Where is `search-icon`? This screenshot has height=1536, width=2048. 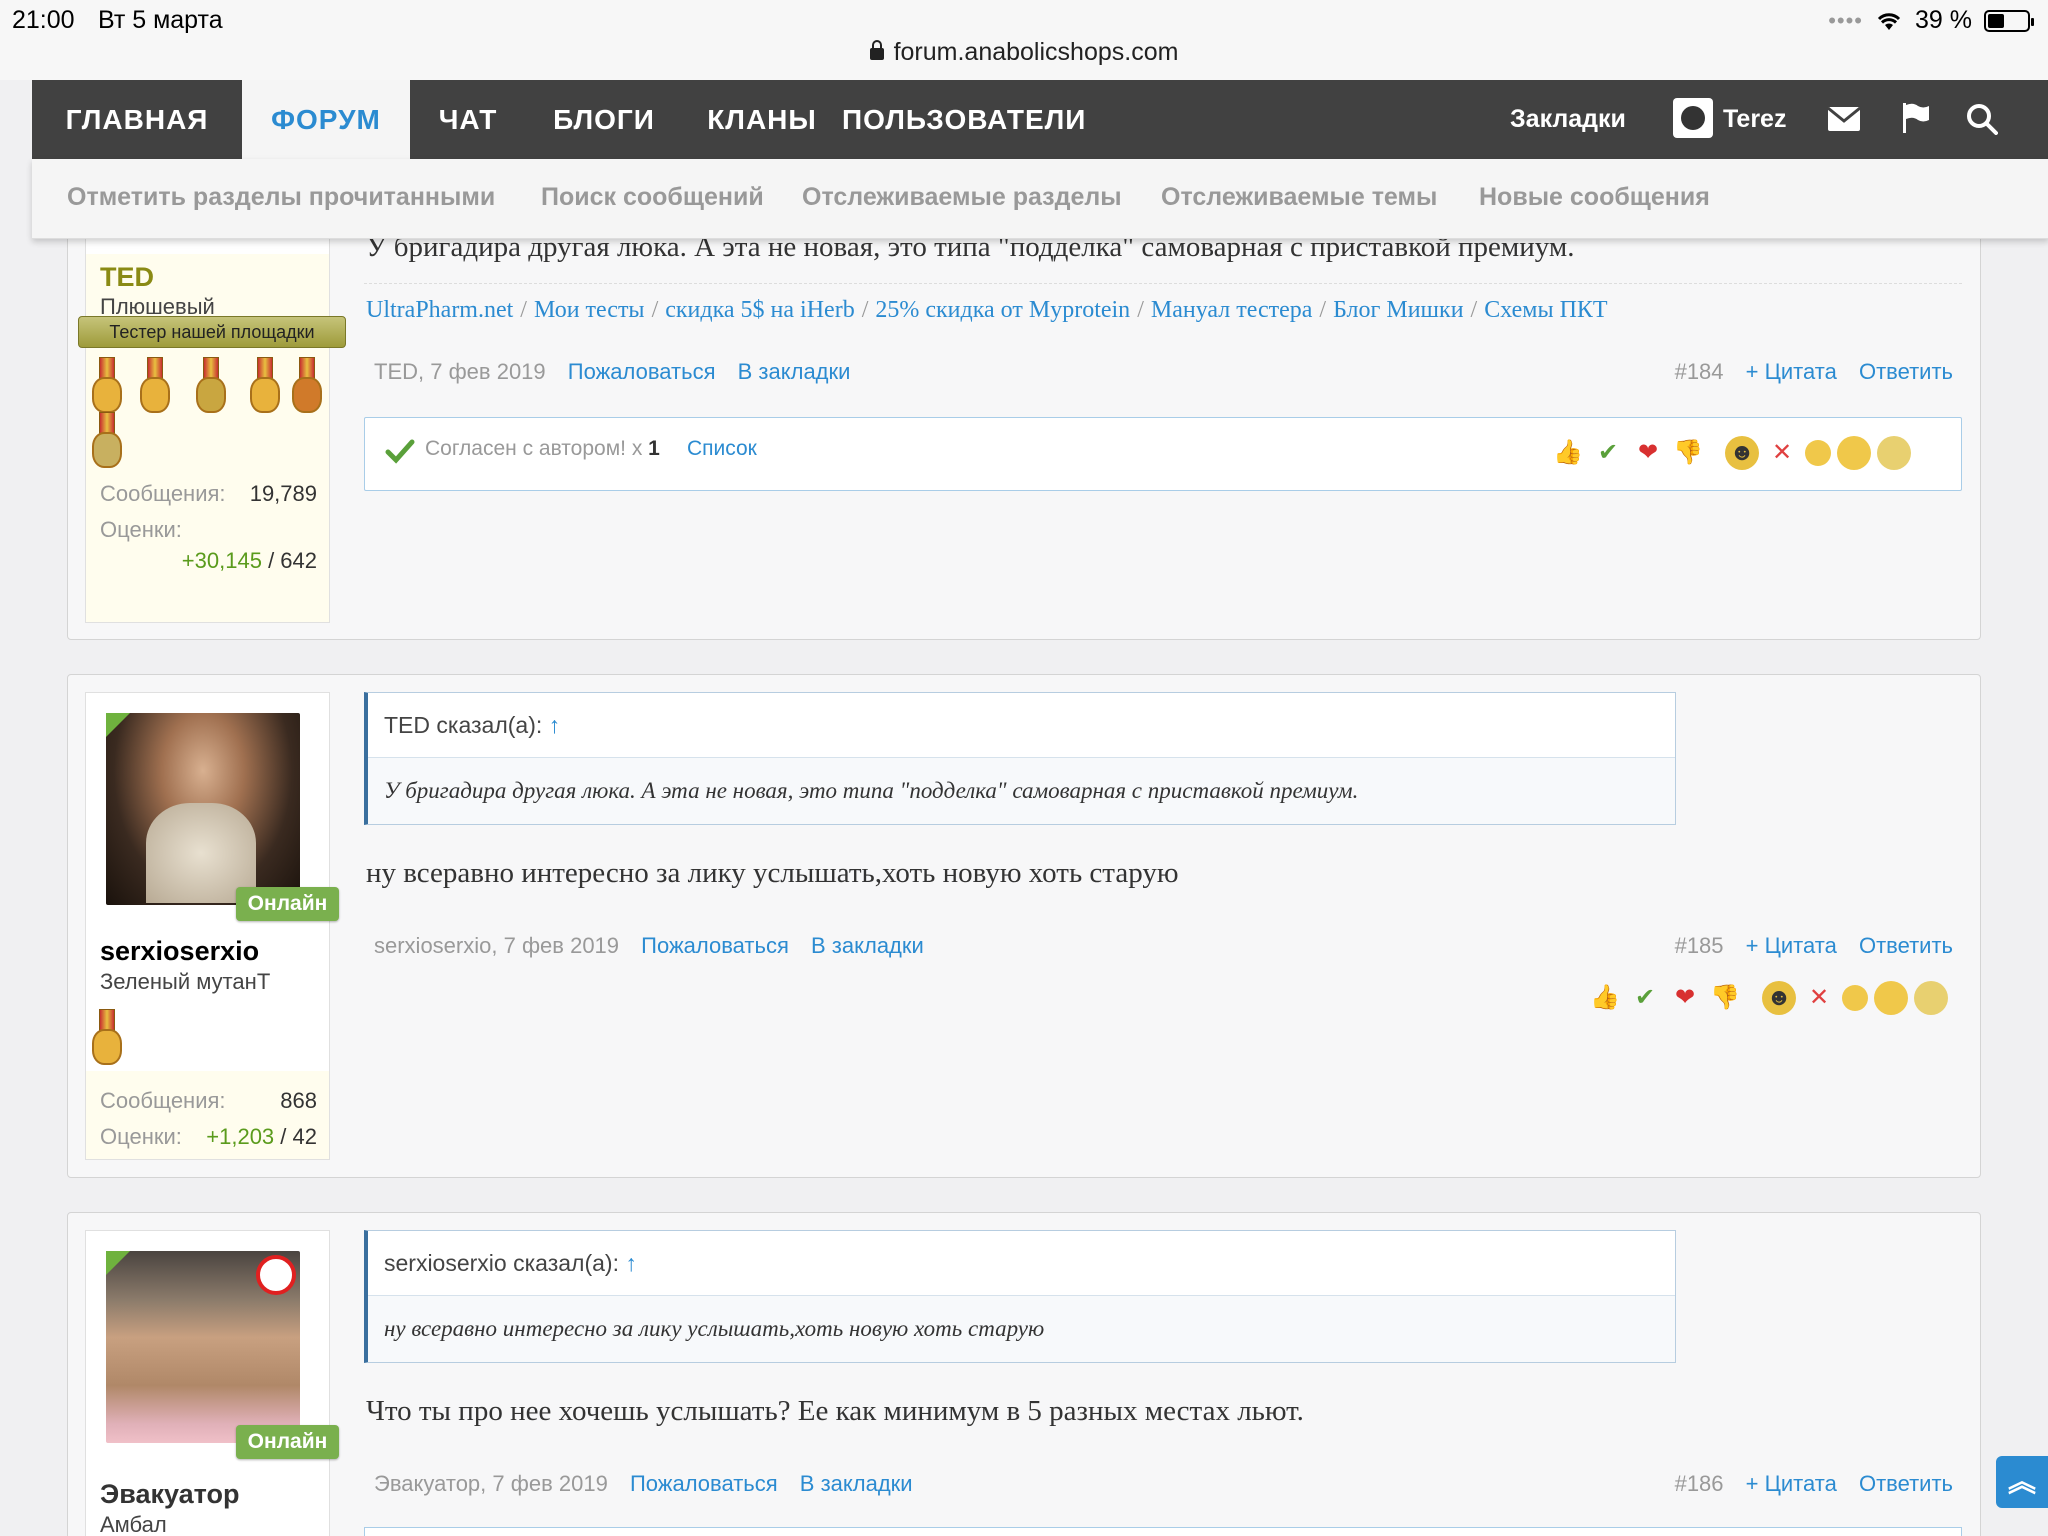 search-icon is located at coordinates (1982, 119).